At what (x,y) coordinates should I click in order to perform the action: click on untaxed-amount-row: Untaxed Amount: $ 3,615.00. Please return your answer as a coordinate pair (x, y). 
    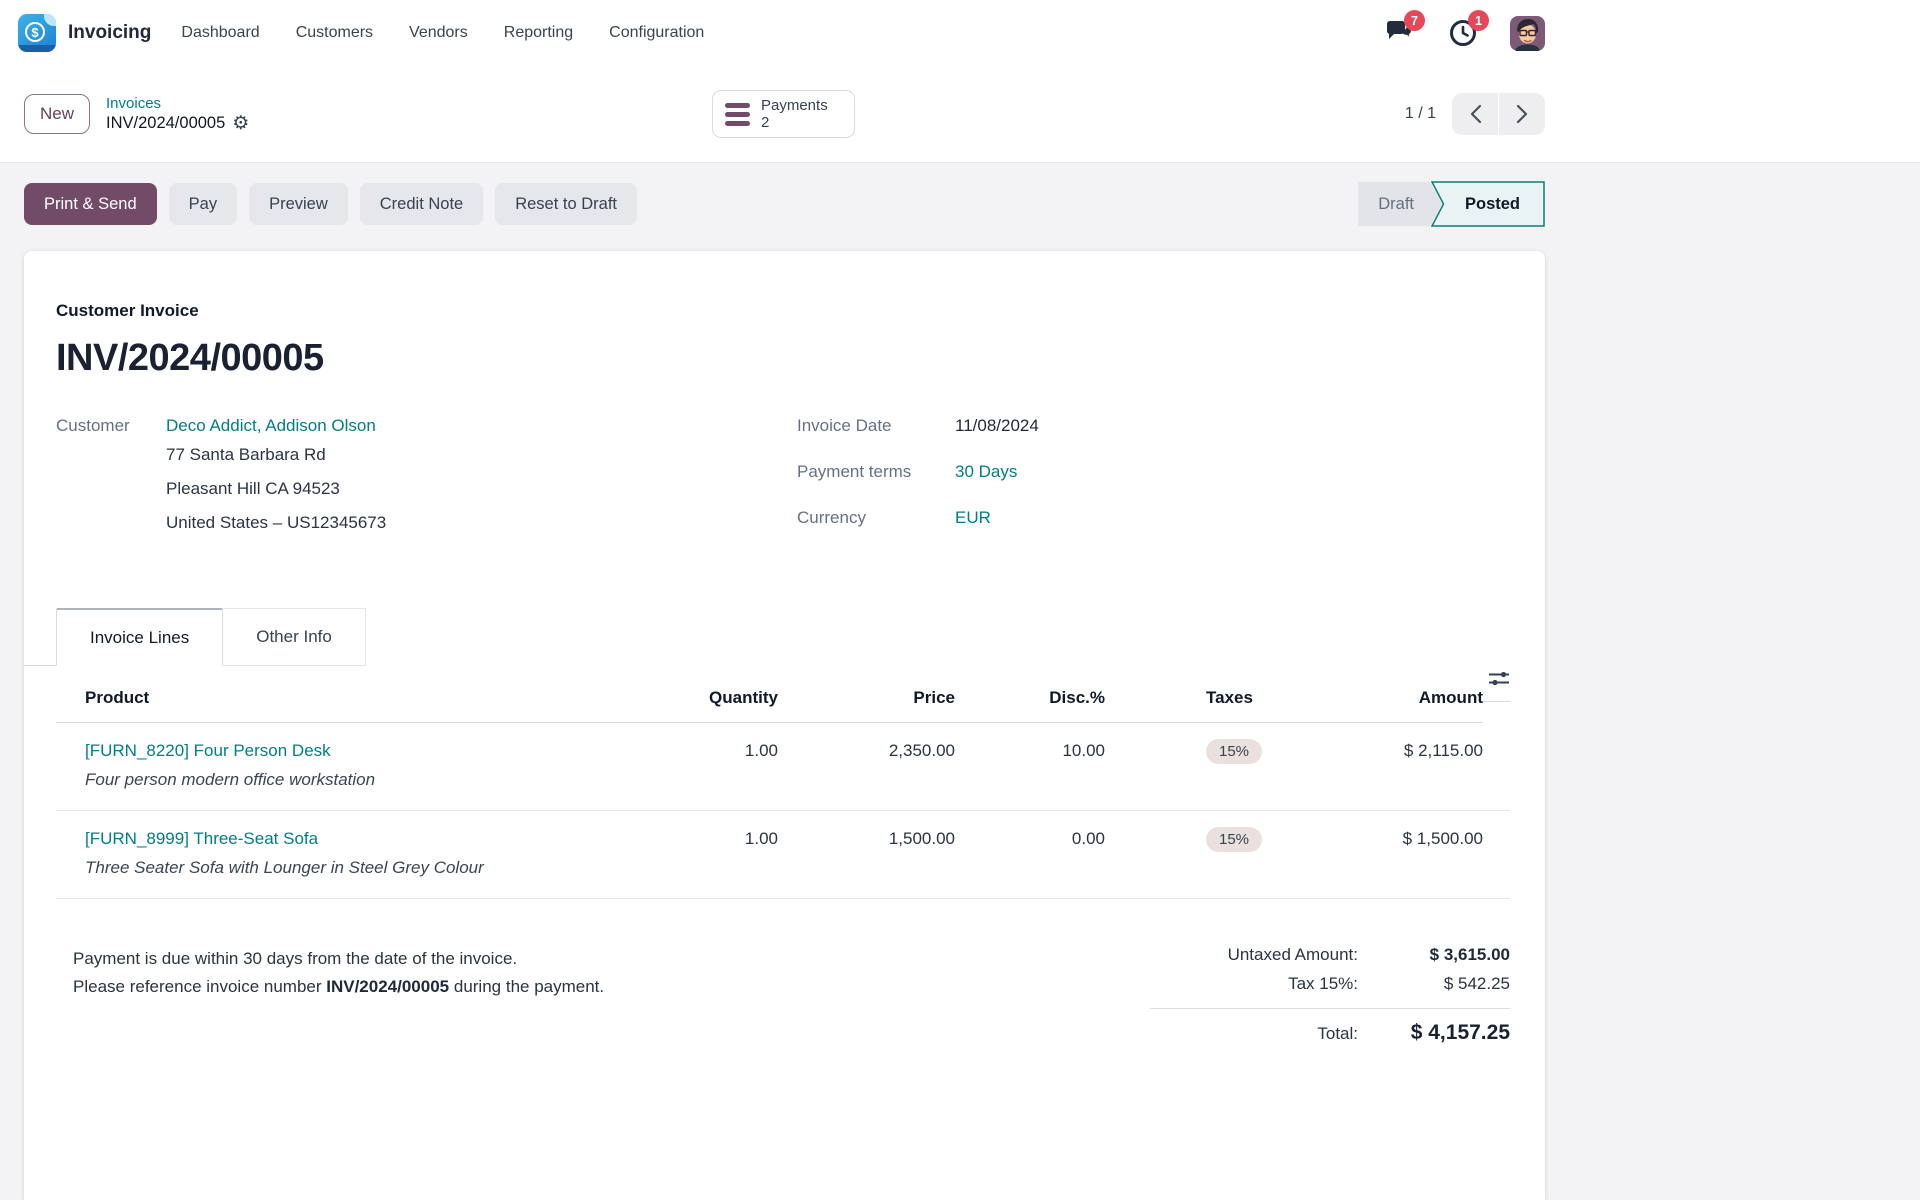
    Looking at the image, I should click on (1330, 955).